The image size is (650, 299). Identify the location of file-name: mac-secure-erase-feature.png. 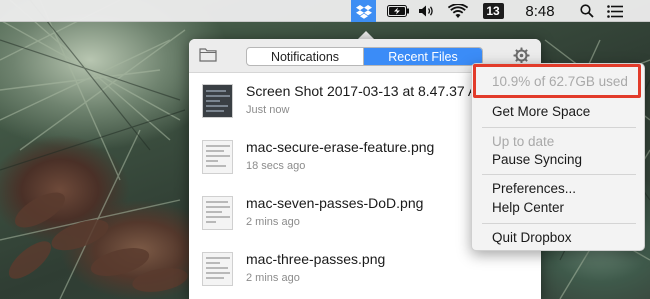
(340, 147).